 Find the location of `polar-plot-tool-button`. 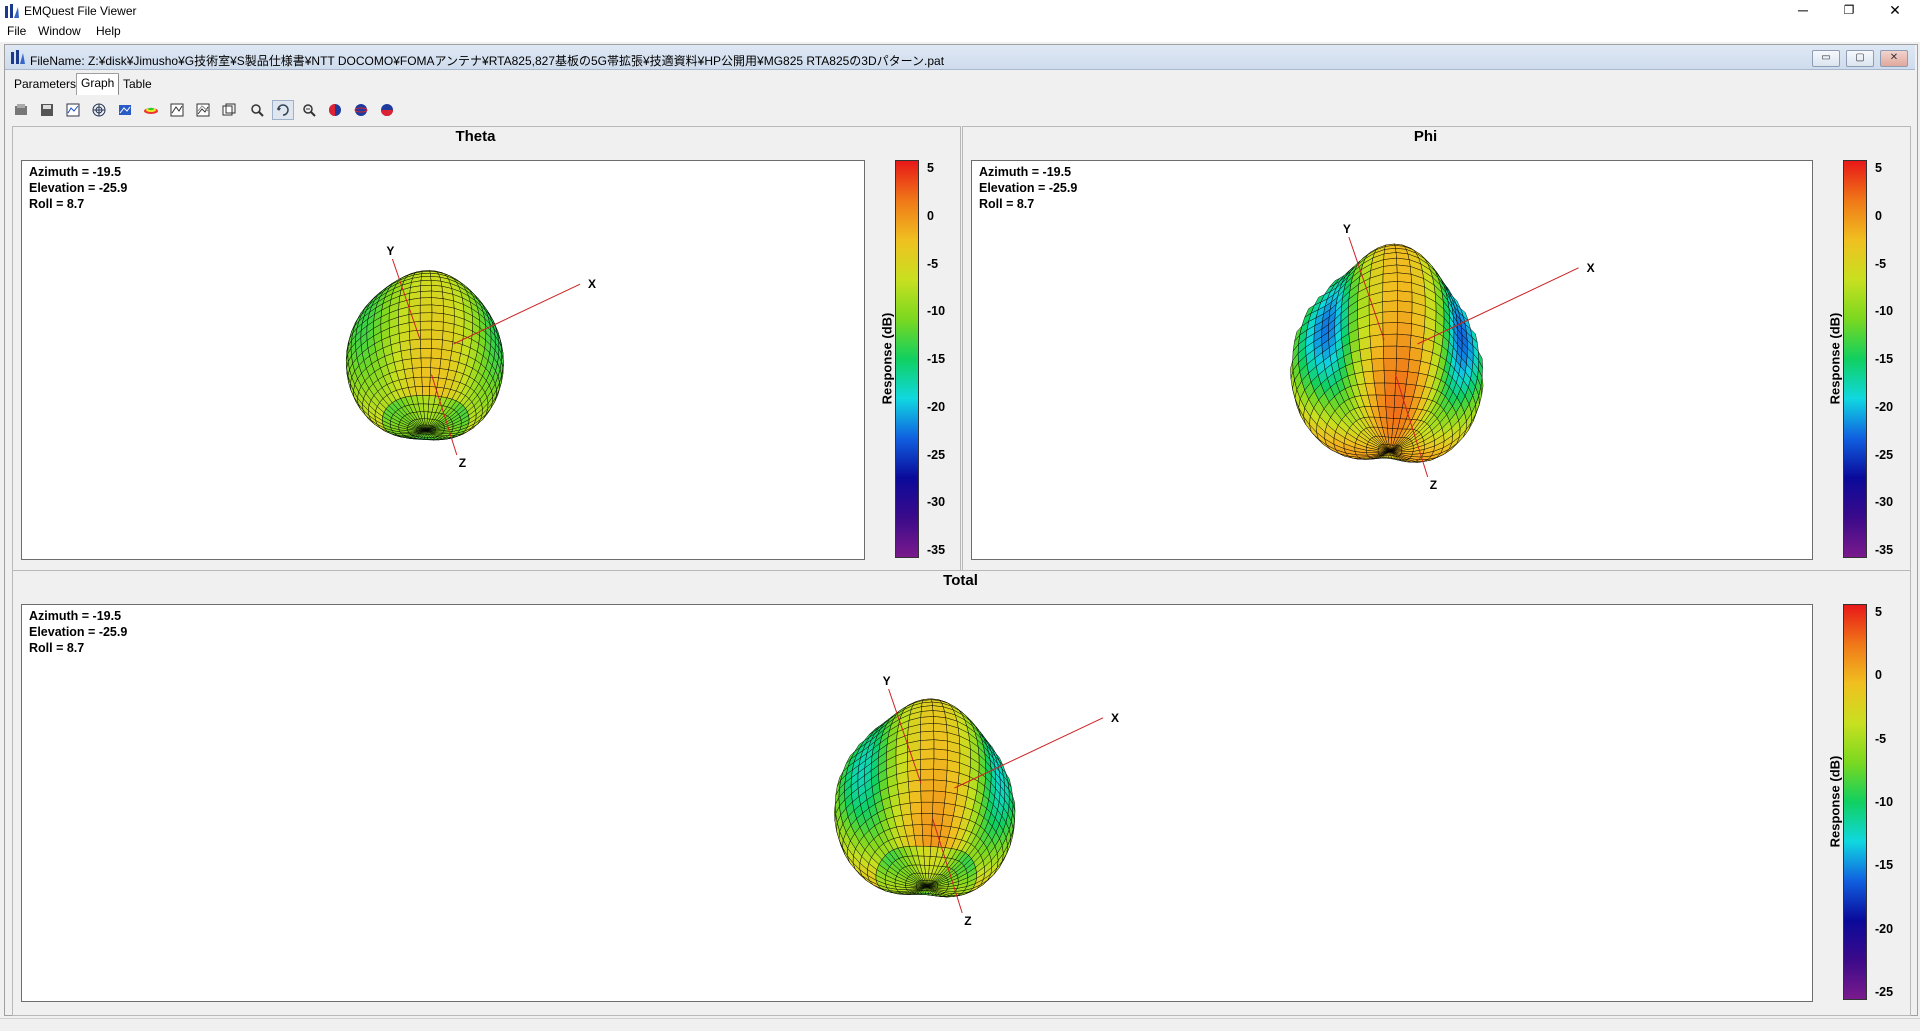

polar-plot-tool-button is located at coordinates (99, 110).